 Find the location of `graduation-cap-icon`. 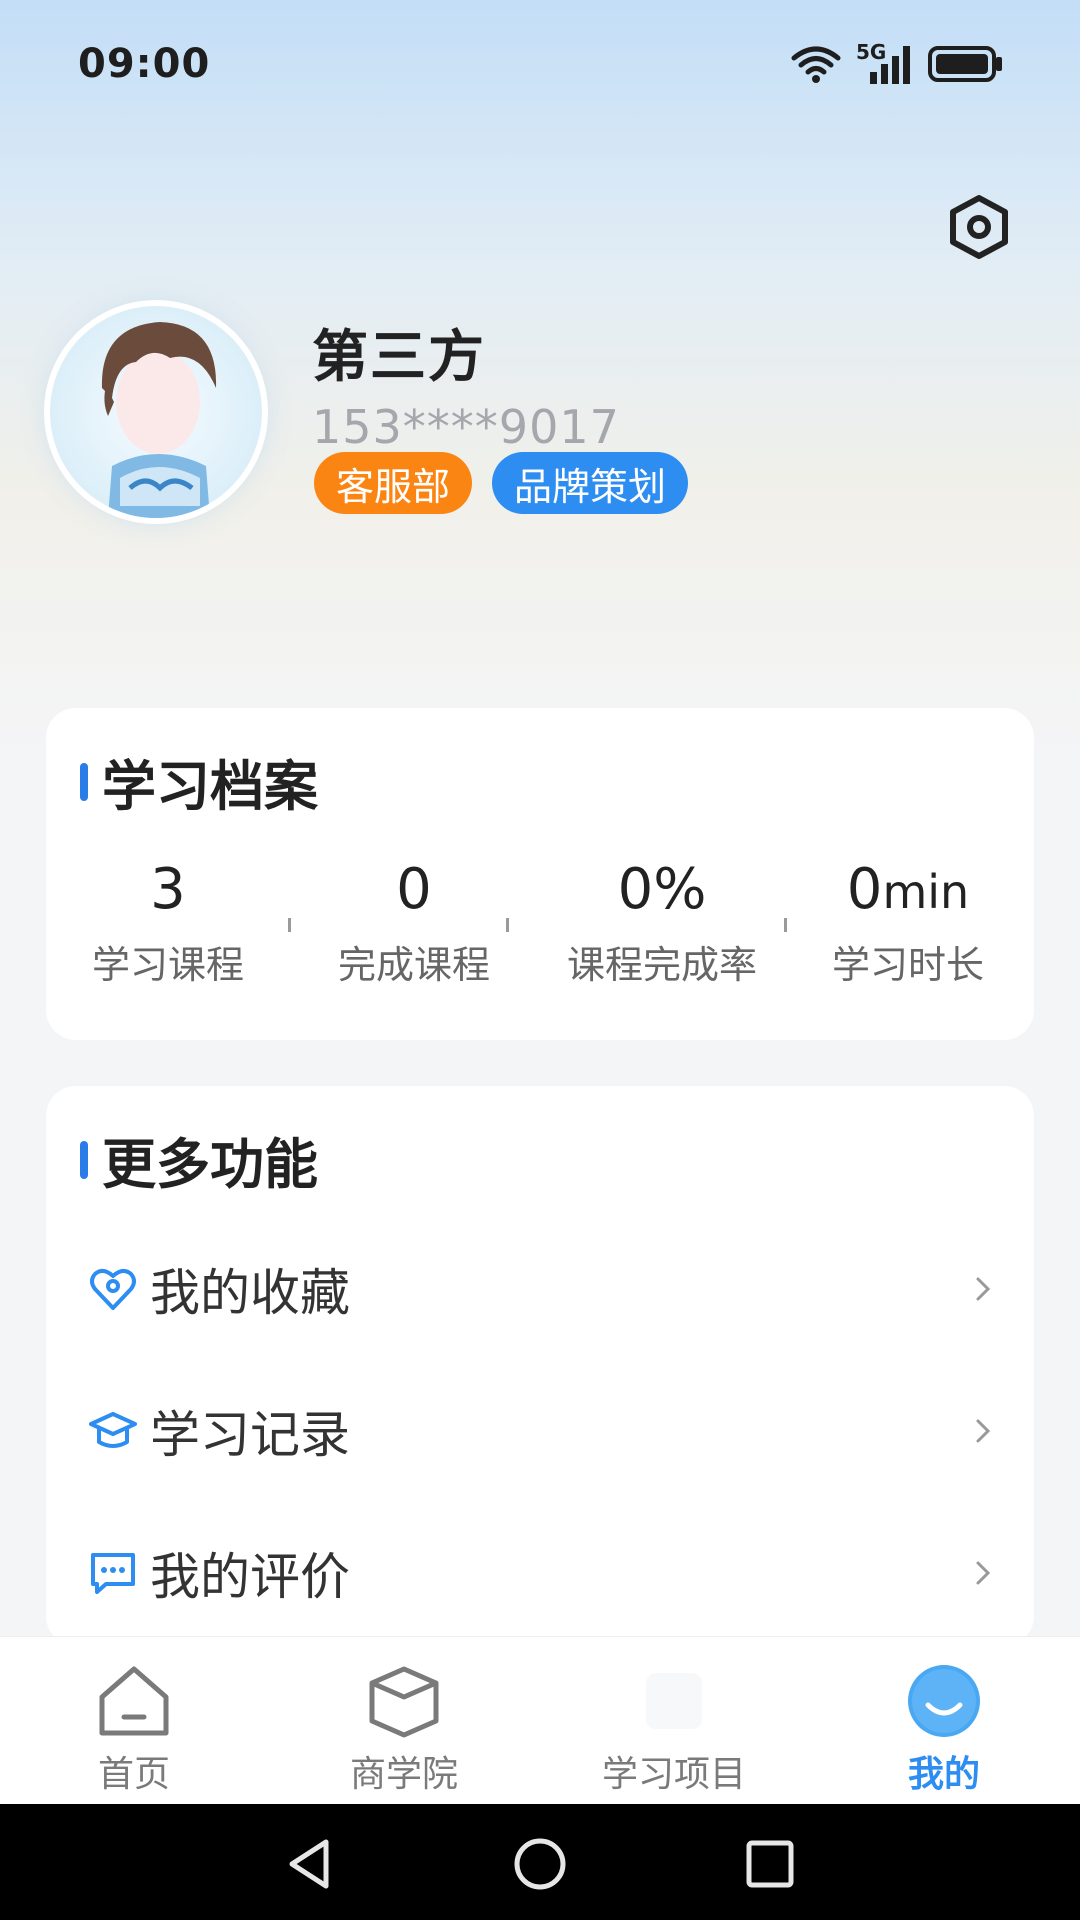

graduation-cap-icon is located at coordinates (113, 1430).